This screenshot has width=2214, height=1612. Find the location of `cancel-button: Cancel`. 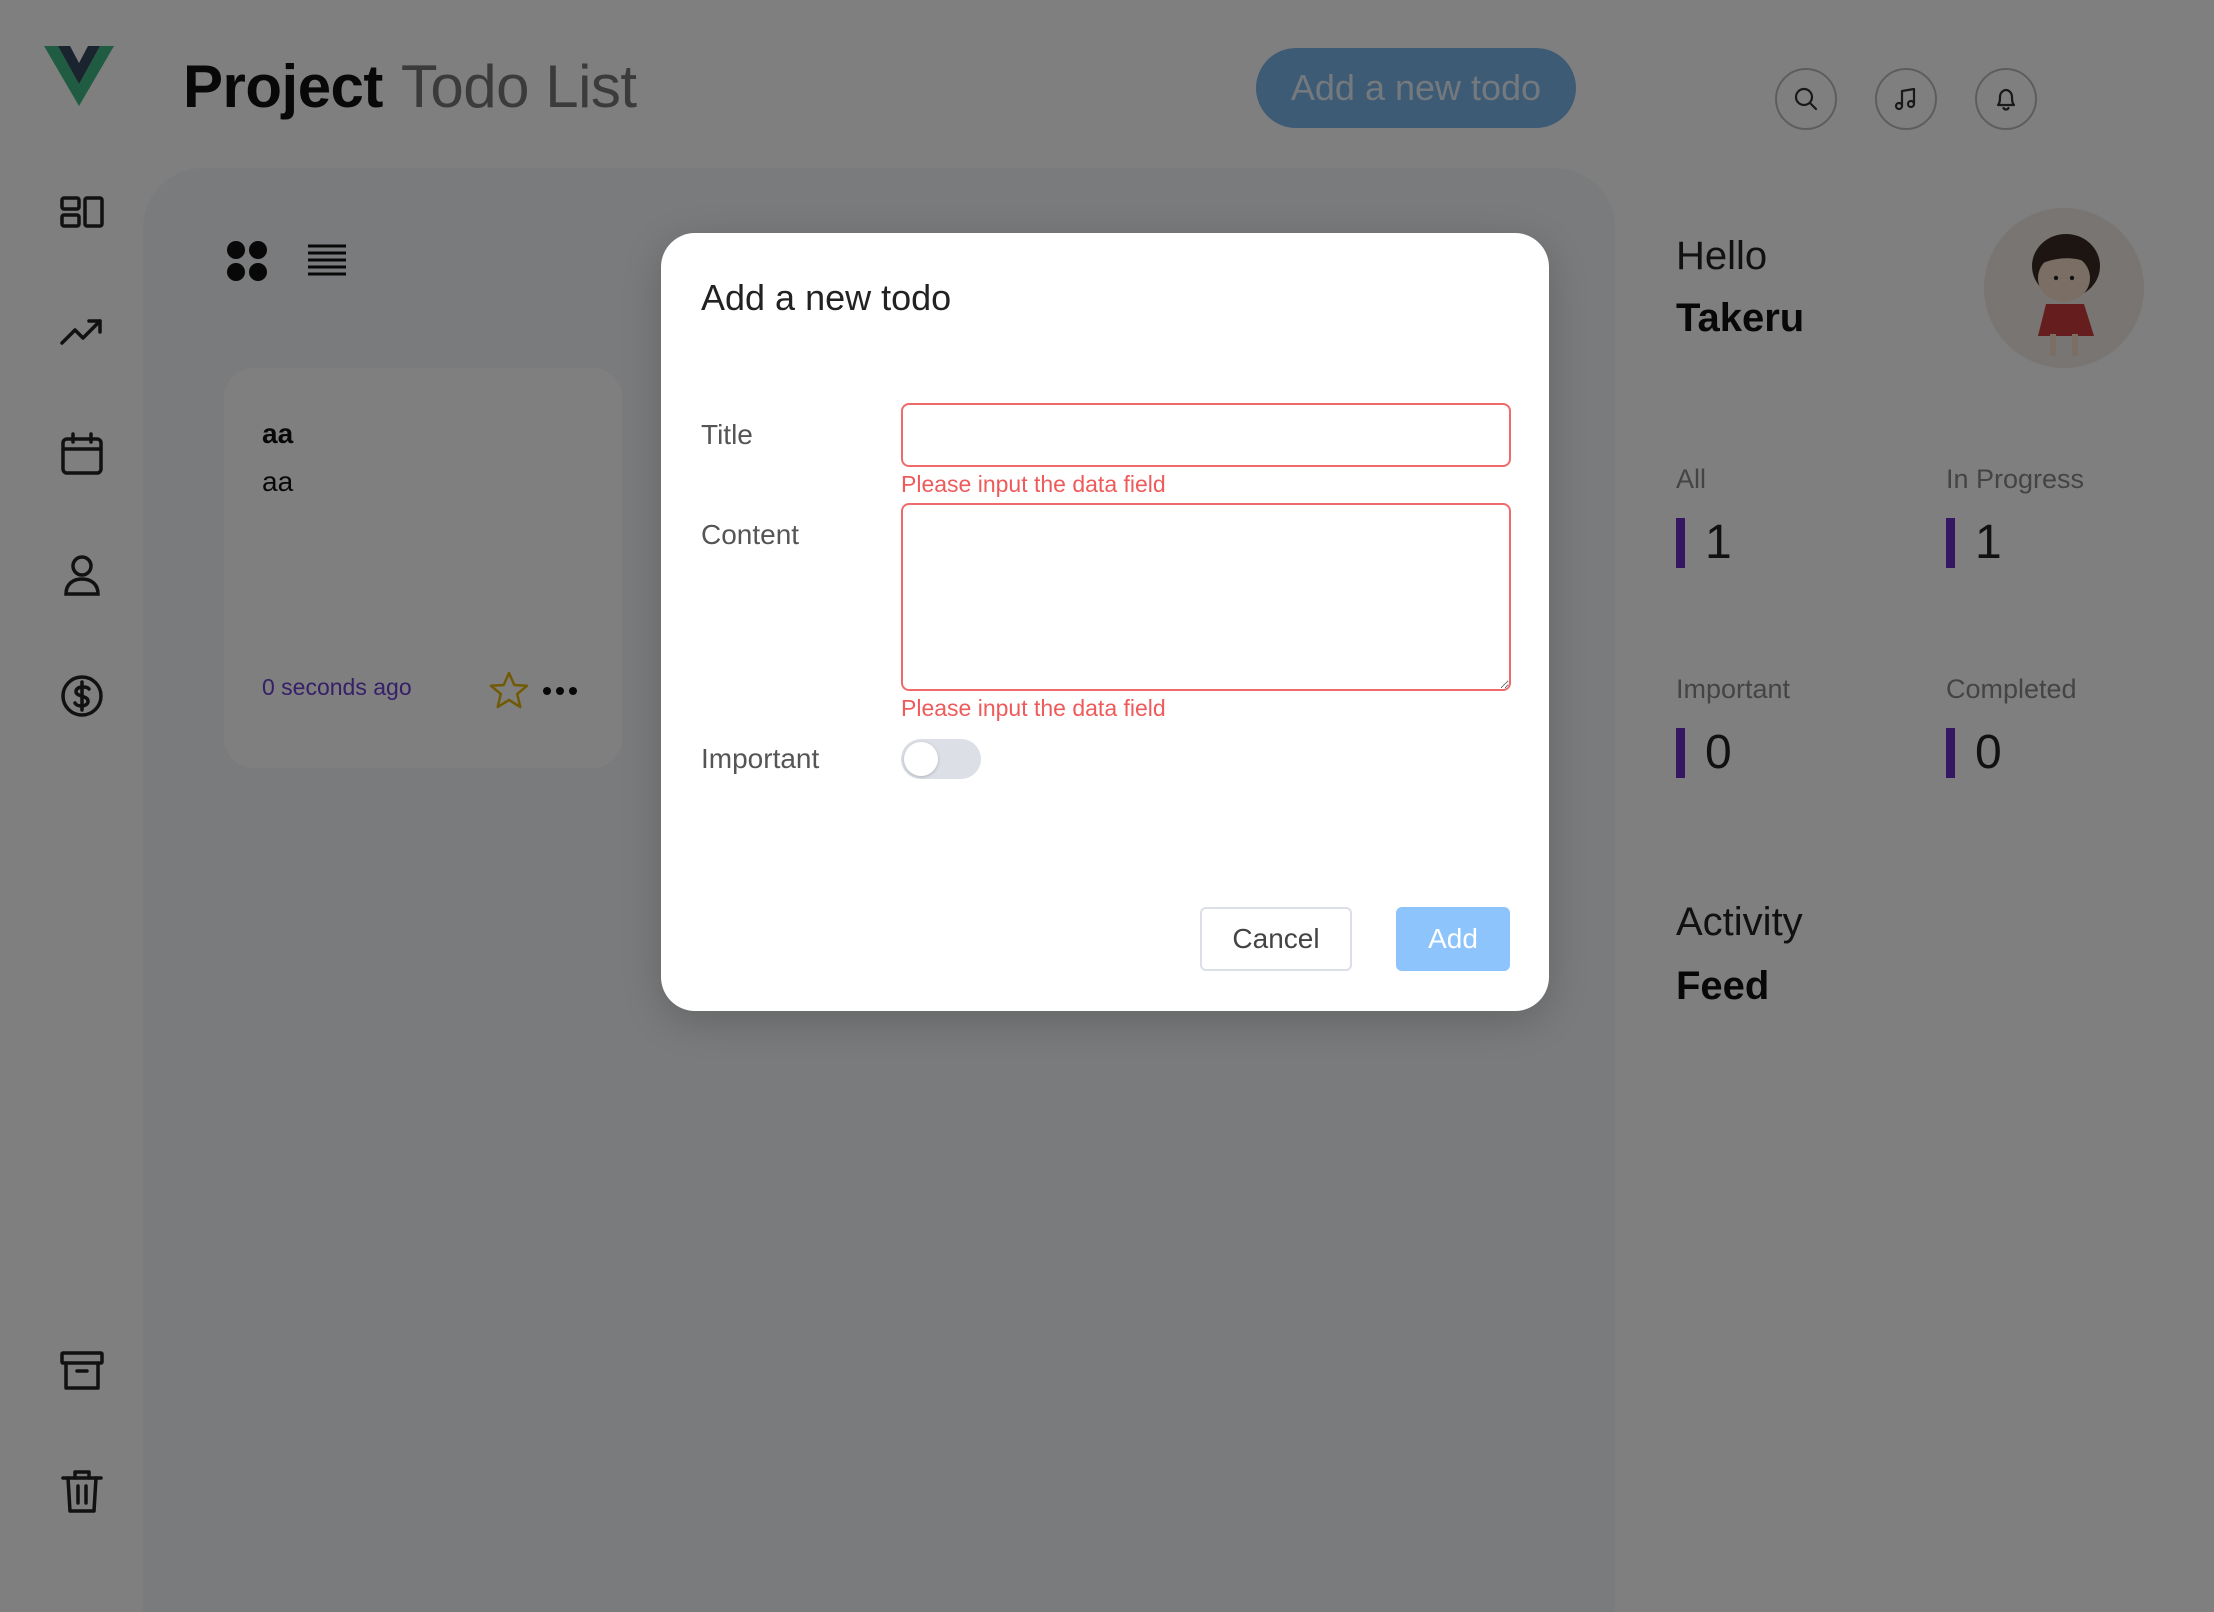

cancel-button: Cancel is located at coordinates (1276, 939).